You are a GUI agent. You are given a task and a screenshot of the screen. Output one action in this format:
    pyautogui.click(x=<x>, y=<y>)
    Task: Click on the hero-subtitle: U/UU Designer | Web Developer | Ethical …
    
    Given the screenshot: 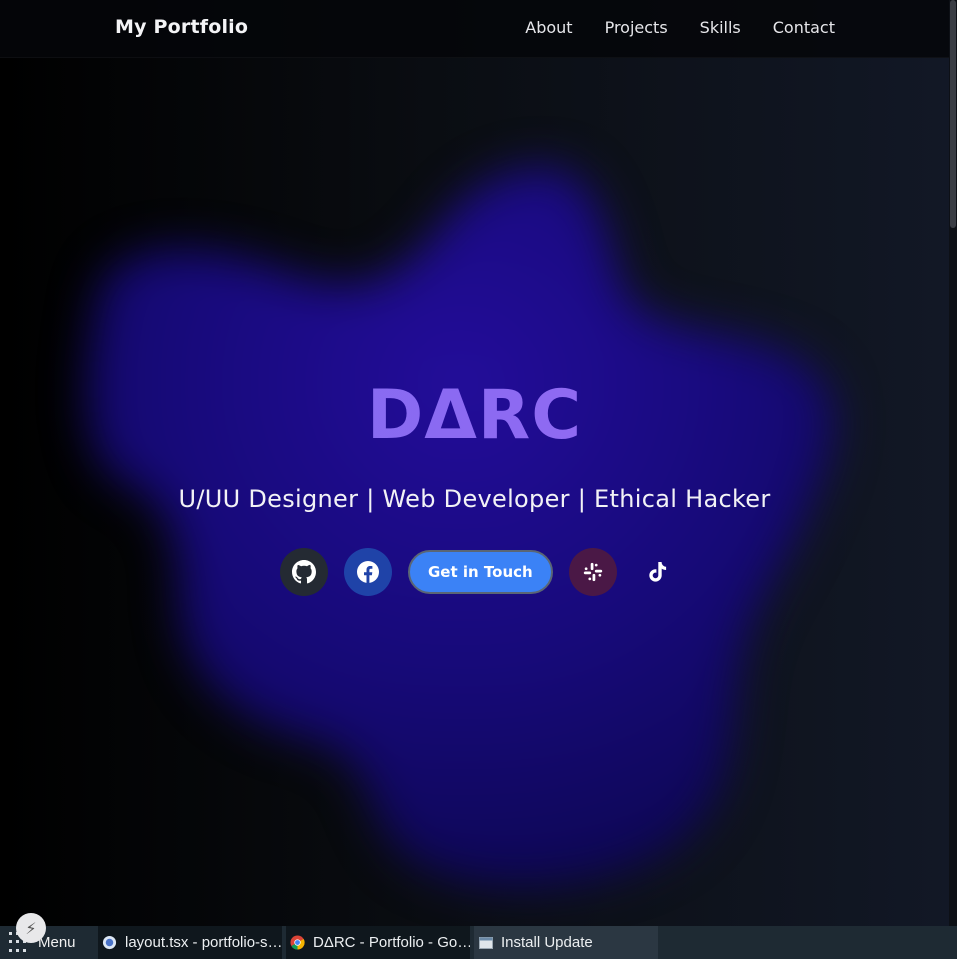 What is the action you would take?
    pyautogui.click(x=474, y=499)
    